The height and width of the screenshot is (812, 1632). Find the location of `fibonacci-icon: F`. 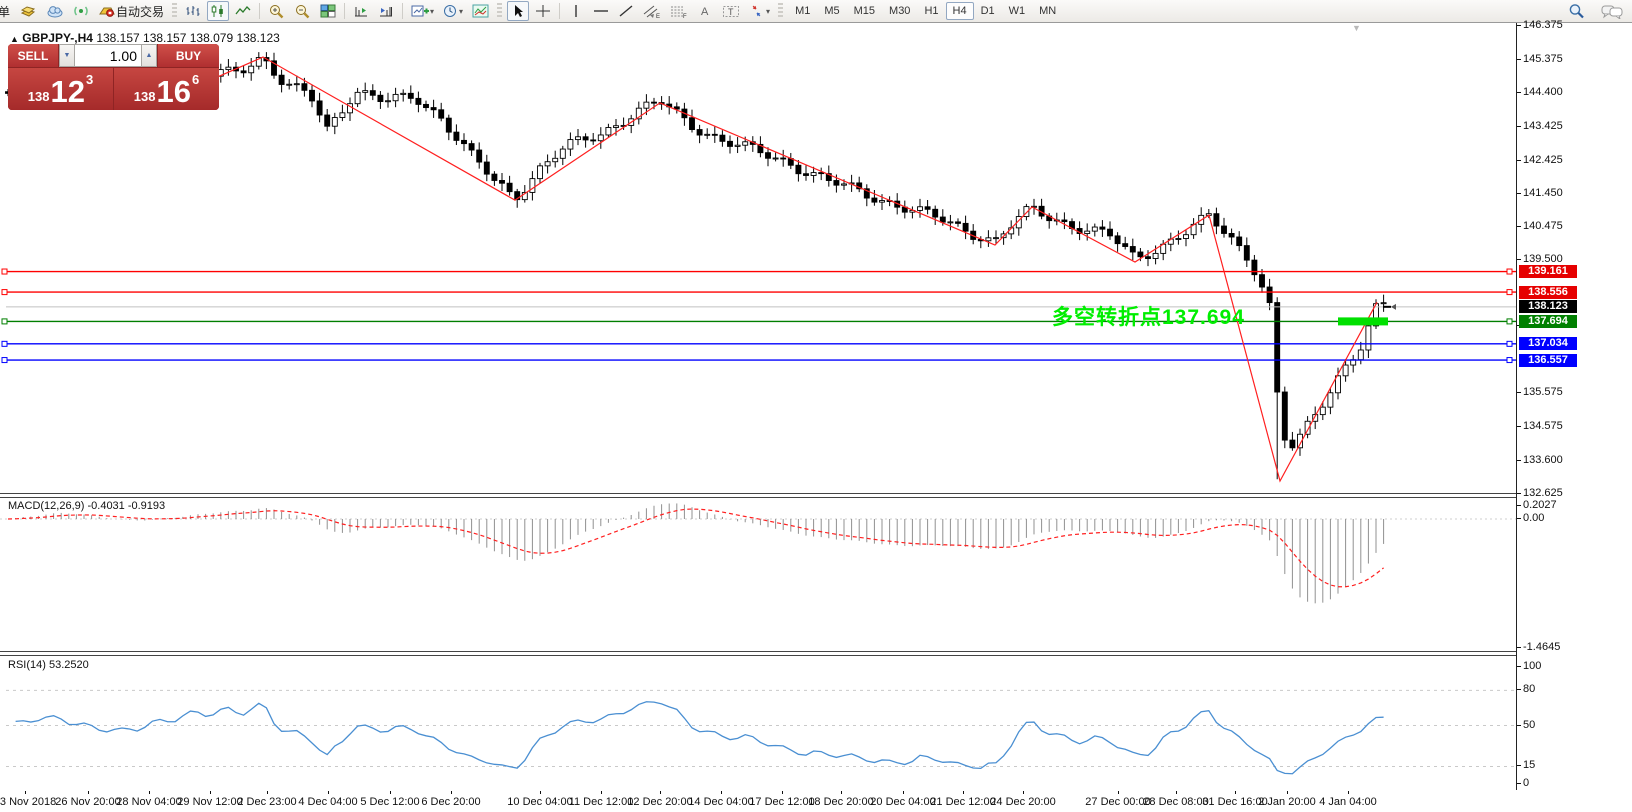

fibonacci-icon: F is located at coordinates (679, 11).